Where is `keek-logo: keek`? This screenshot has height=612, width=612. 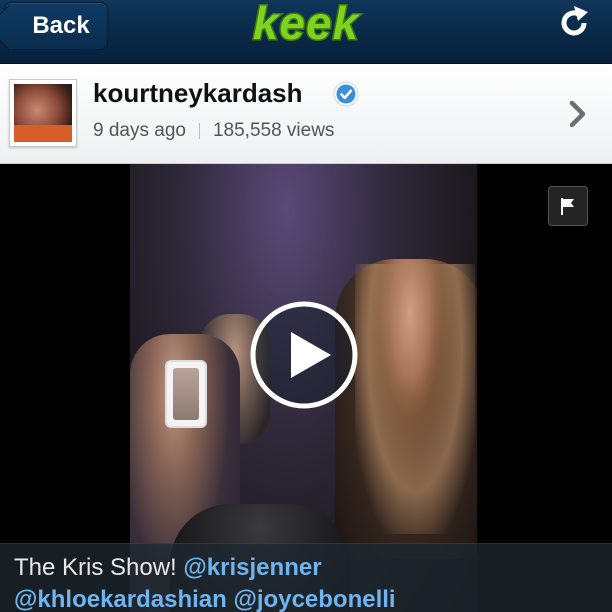
keek-logo: keek is located at coordinates (305, 24).